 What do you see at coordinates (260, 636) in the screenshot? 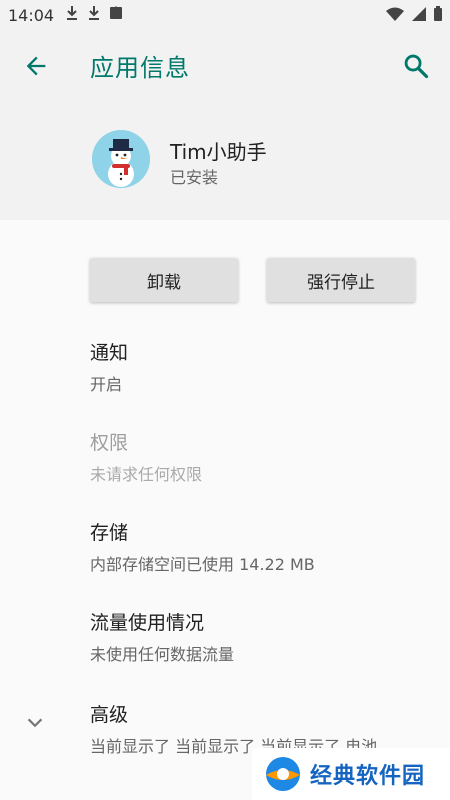
I see `pref-data-usage: 流量使用情况 未使用任何数据流量` at bounding box center [260, 636].